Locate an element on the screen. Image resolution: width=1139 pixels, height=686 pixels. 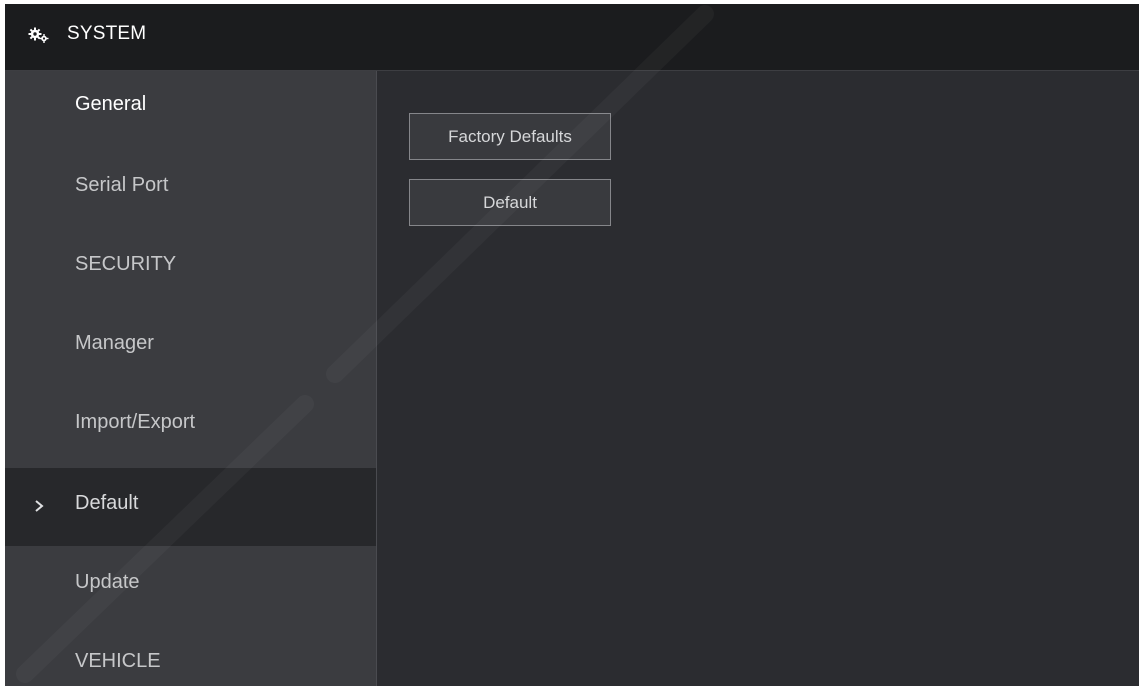
sidebar-item-import-export: Import/Export is located at coordinates (190, 426).